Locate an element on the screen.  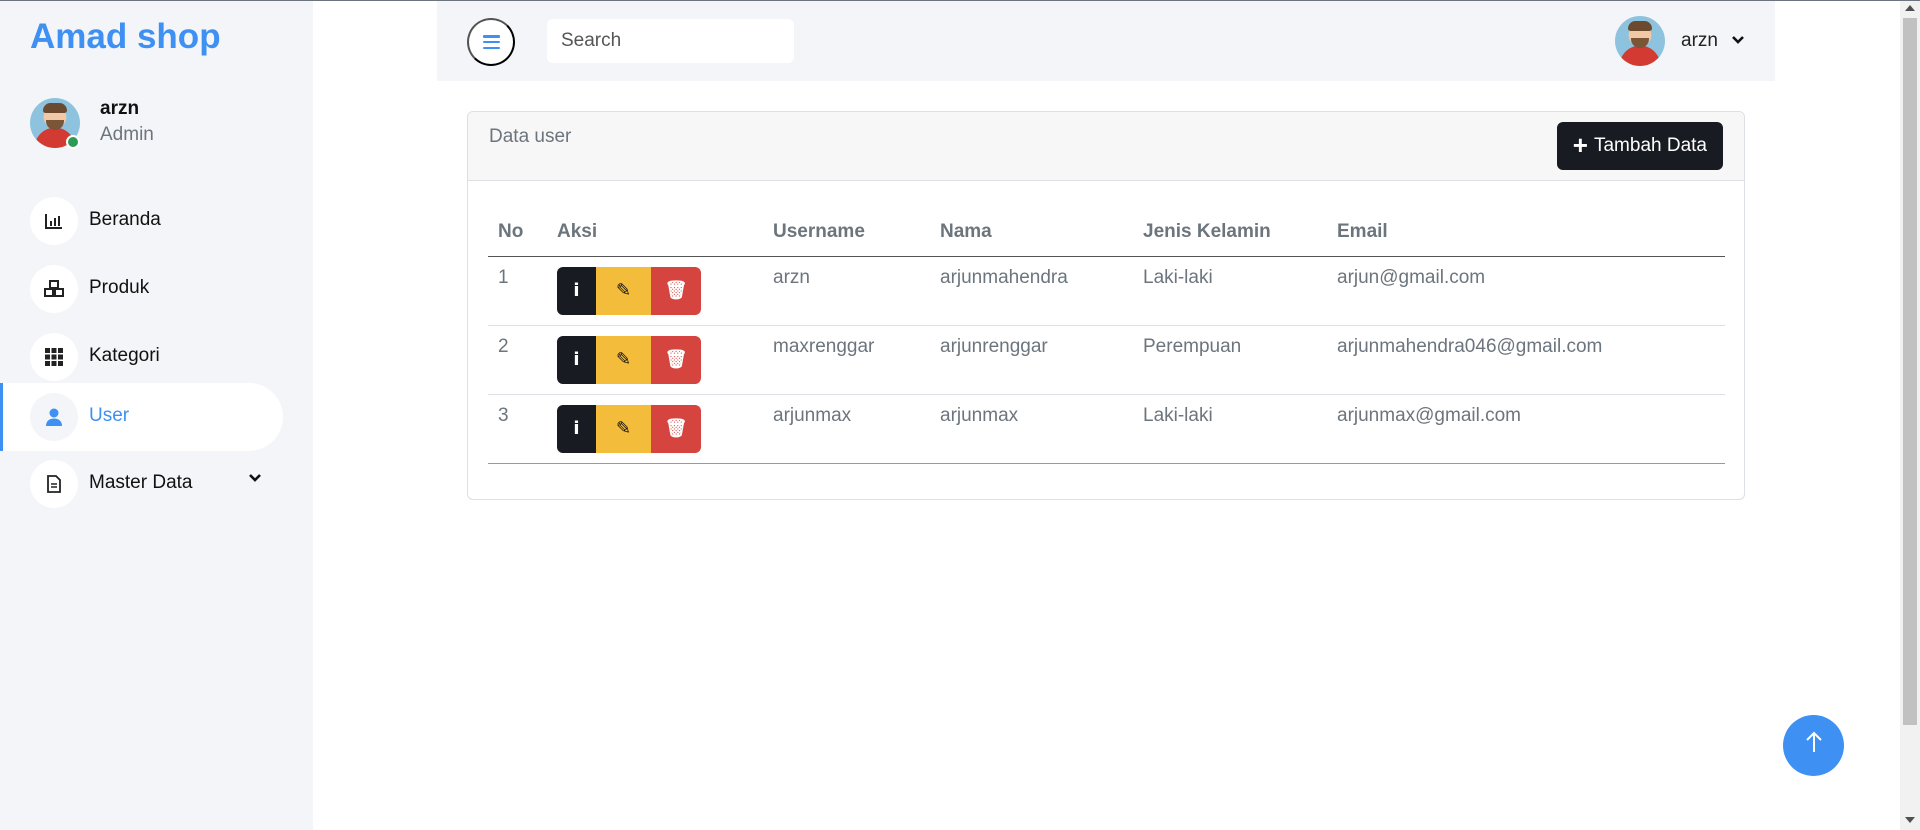
brand-logo-text: Amad shop is located at coordinates (125, 37).